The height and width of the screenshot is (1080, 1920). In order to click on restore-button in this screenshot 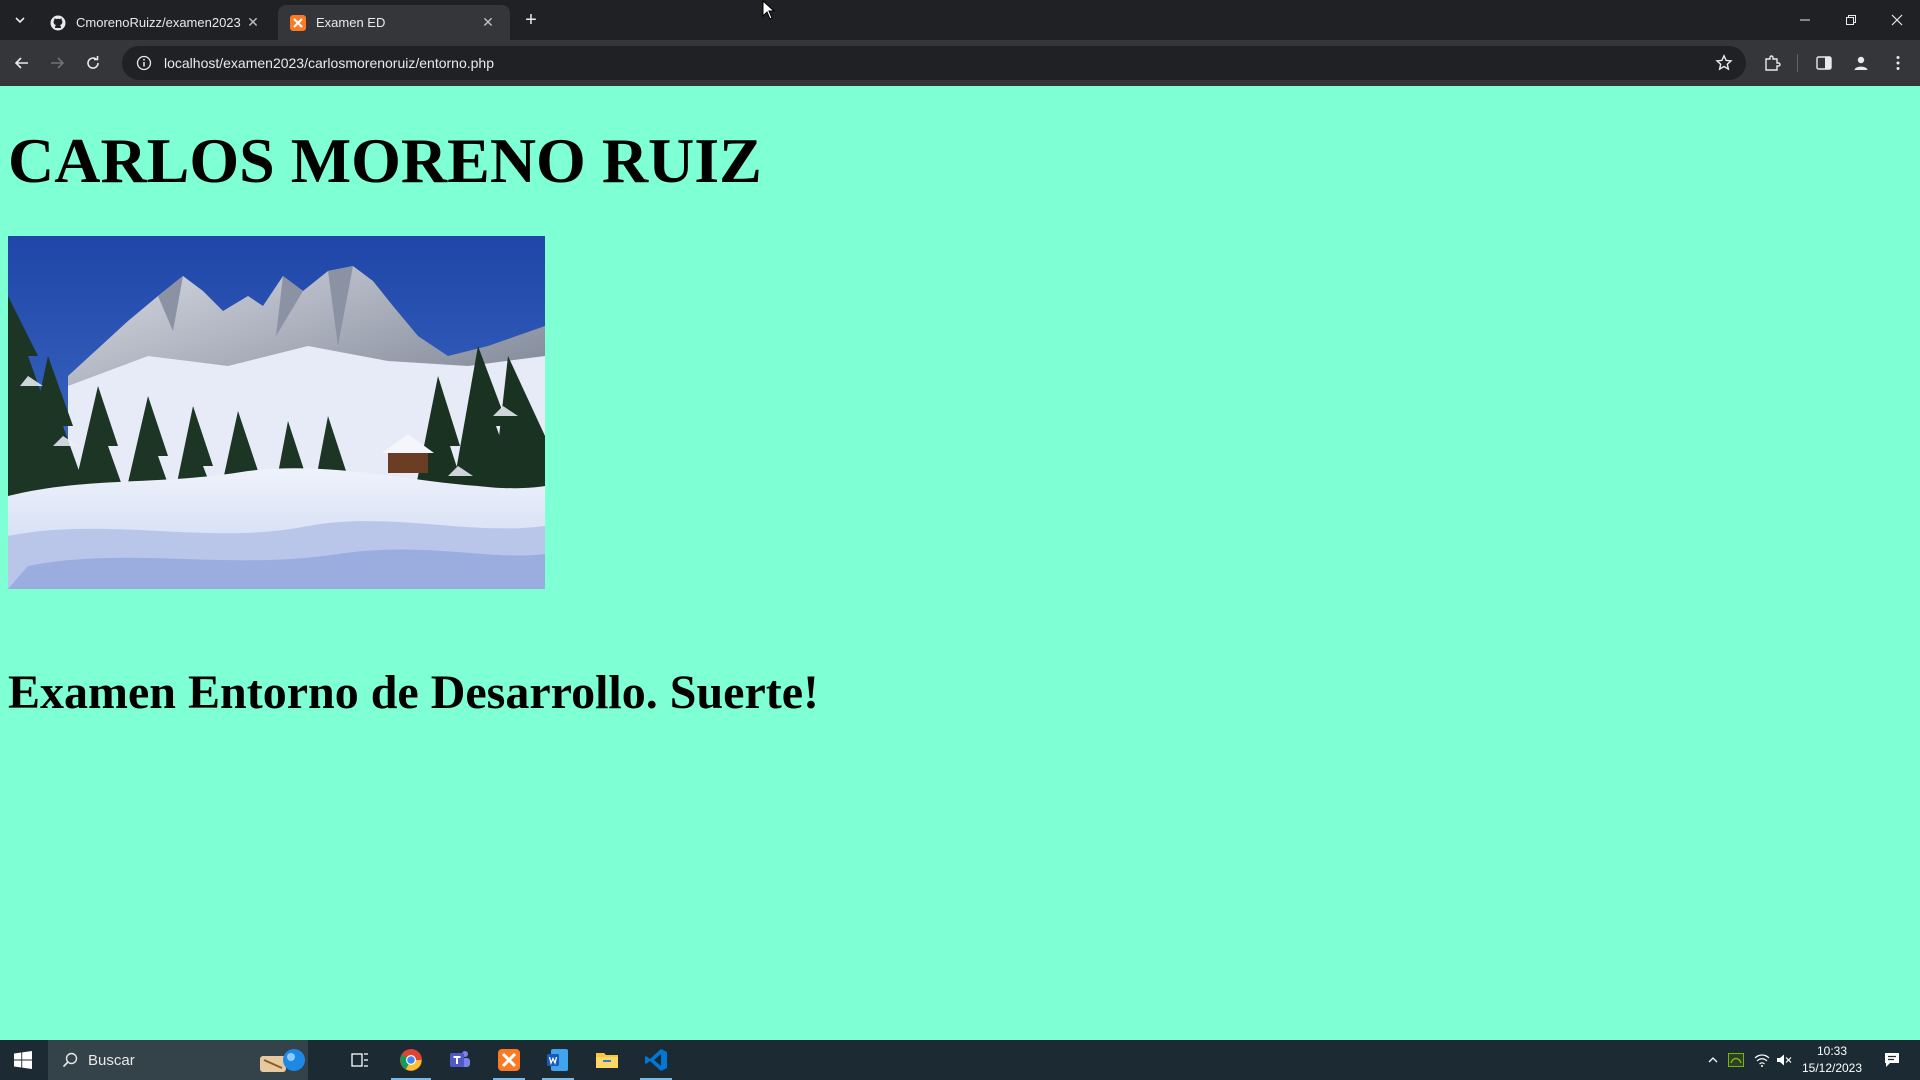, I will do `click(1851, 20)`.